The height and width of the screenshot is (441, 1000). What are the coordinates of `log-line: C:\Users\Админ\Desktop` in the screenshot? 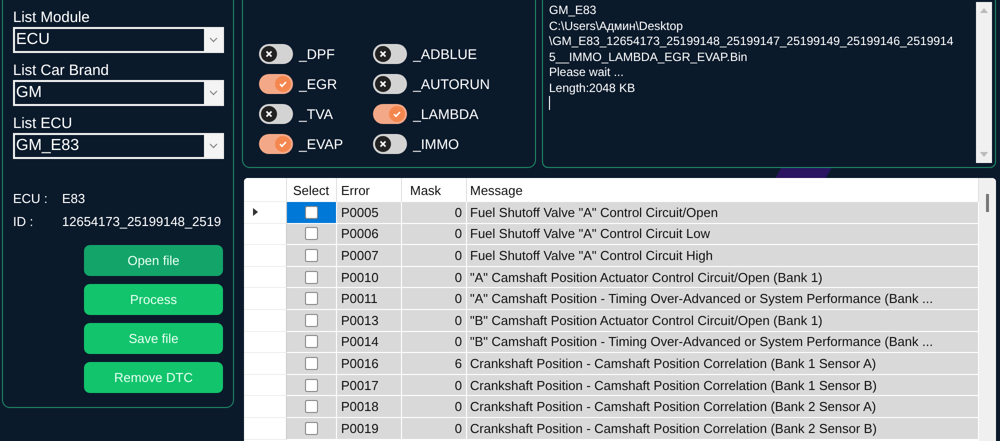 It's located at (616, 26).